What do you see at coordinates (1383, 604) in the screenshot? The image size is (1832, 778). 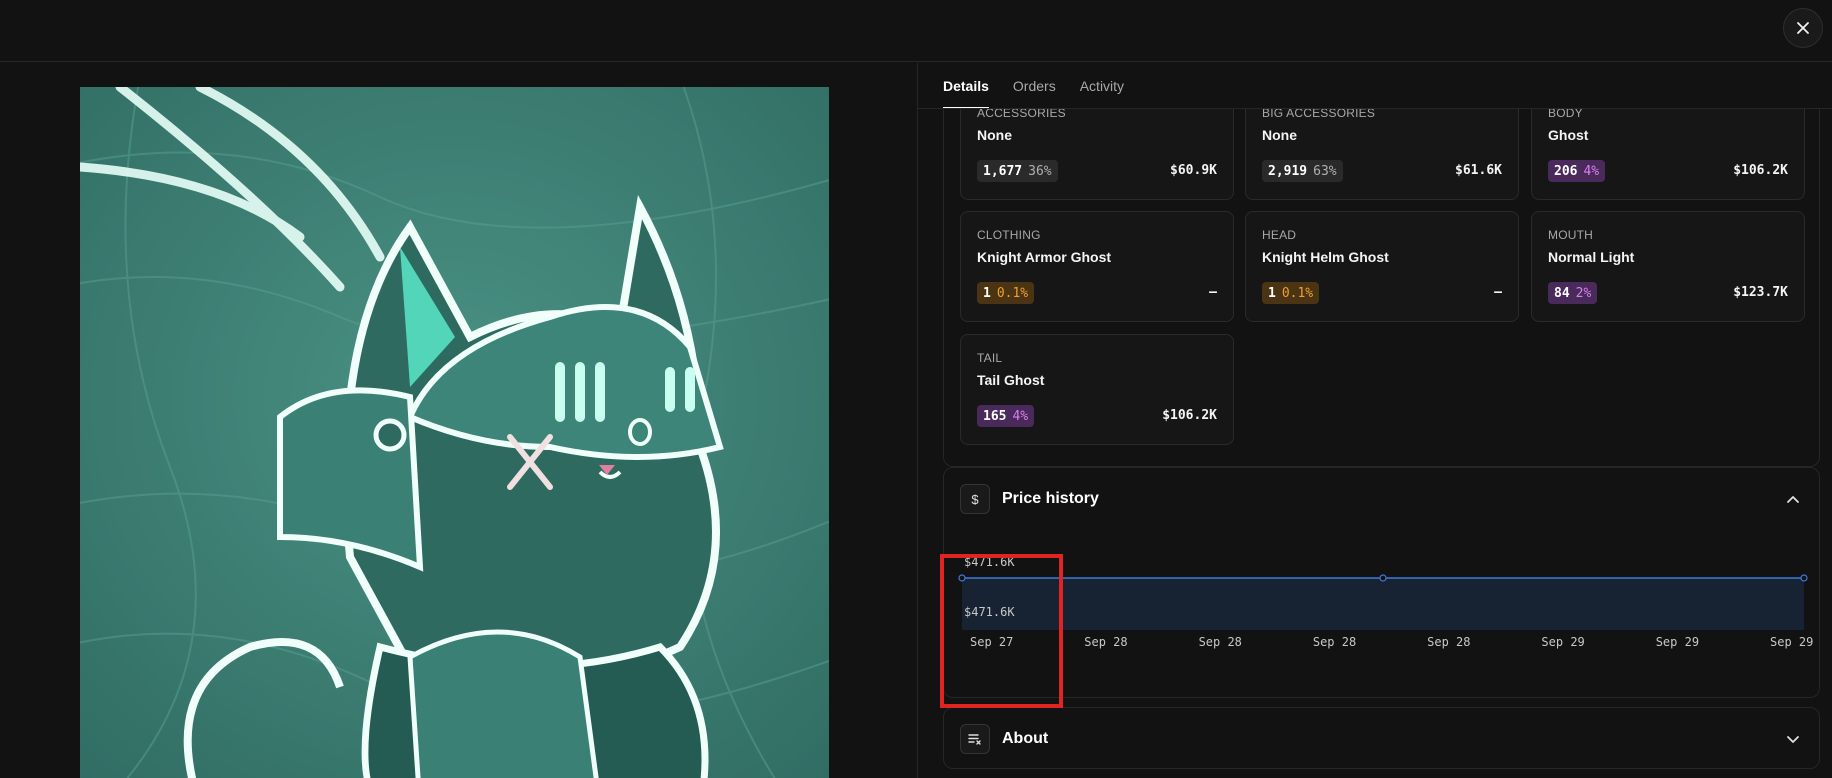 I see `chart-area-fill` at bounding box center [1383, 604].